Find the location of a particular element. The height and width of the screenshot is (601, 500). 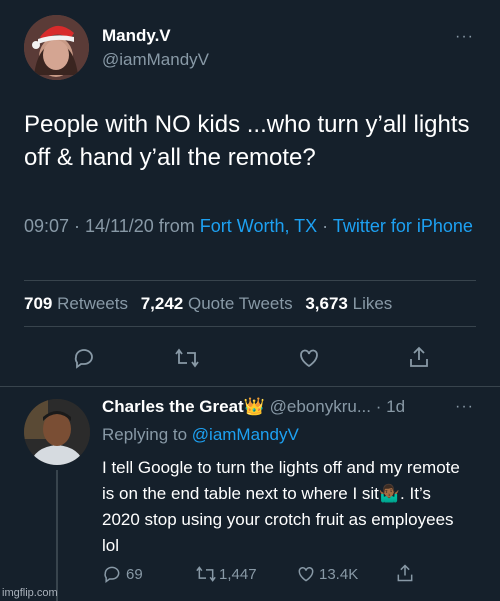

reply-like-button: 13.4K is located at coordinates (327, 574).